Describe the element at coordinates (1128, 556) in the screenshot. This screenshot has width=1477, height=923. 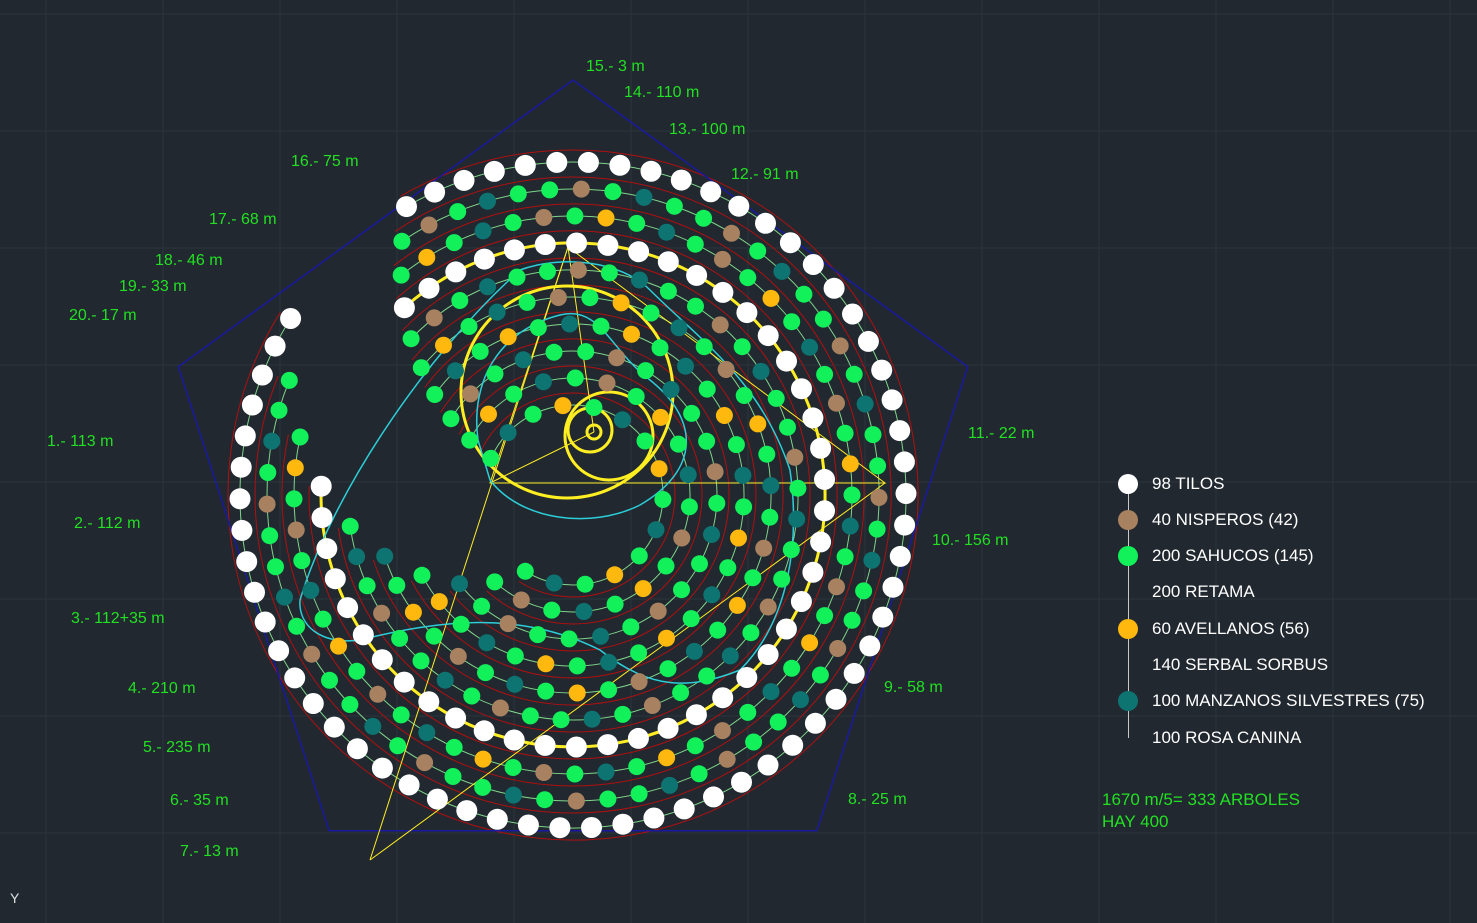
I see `green-circle-icon` at that location.